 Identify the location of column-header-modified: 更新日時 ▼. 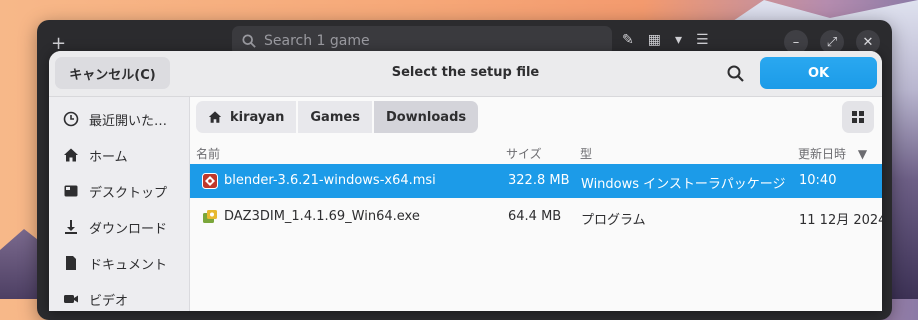
(832, 153).